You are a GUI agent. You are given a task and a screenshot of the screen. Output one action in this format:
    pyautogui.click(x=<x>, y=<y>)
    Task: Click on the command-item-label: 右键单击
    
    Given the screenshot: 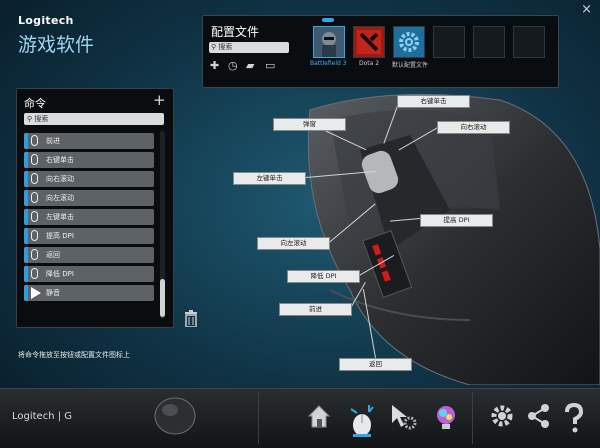 What is the action you would take?
    pyautogui.click(x=60, y=160)
    